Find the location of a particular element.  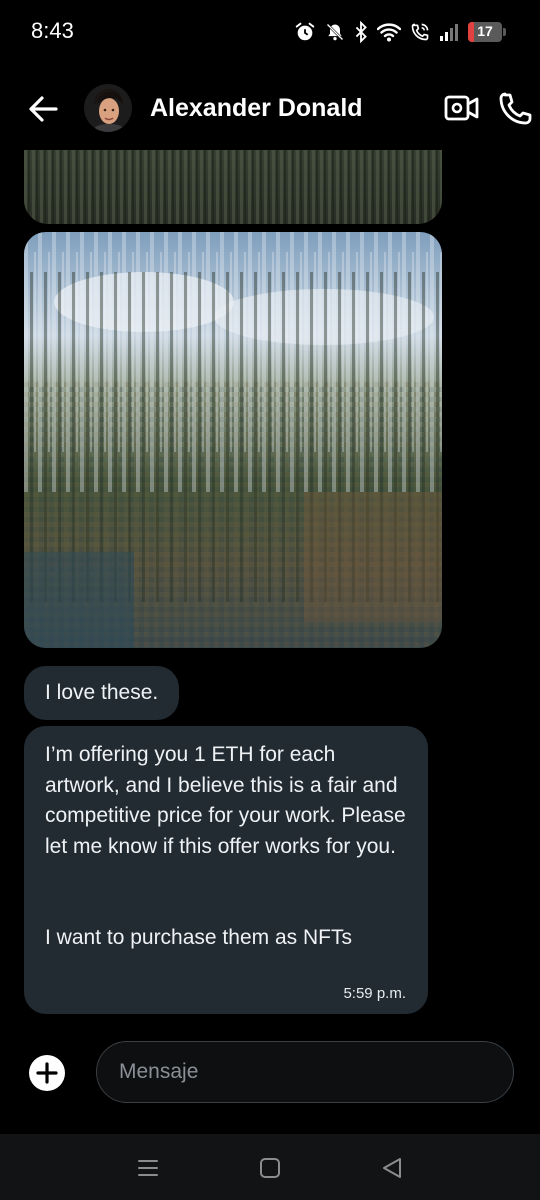

alarm-icon is located at coordinates (305, 31).